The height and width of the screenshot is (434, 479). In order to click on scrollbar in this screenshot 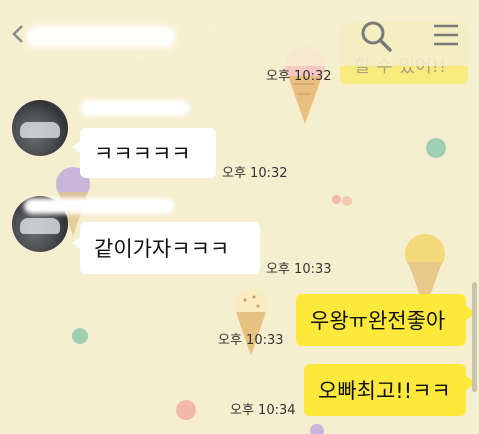, I will do `click(474, 337)`.